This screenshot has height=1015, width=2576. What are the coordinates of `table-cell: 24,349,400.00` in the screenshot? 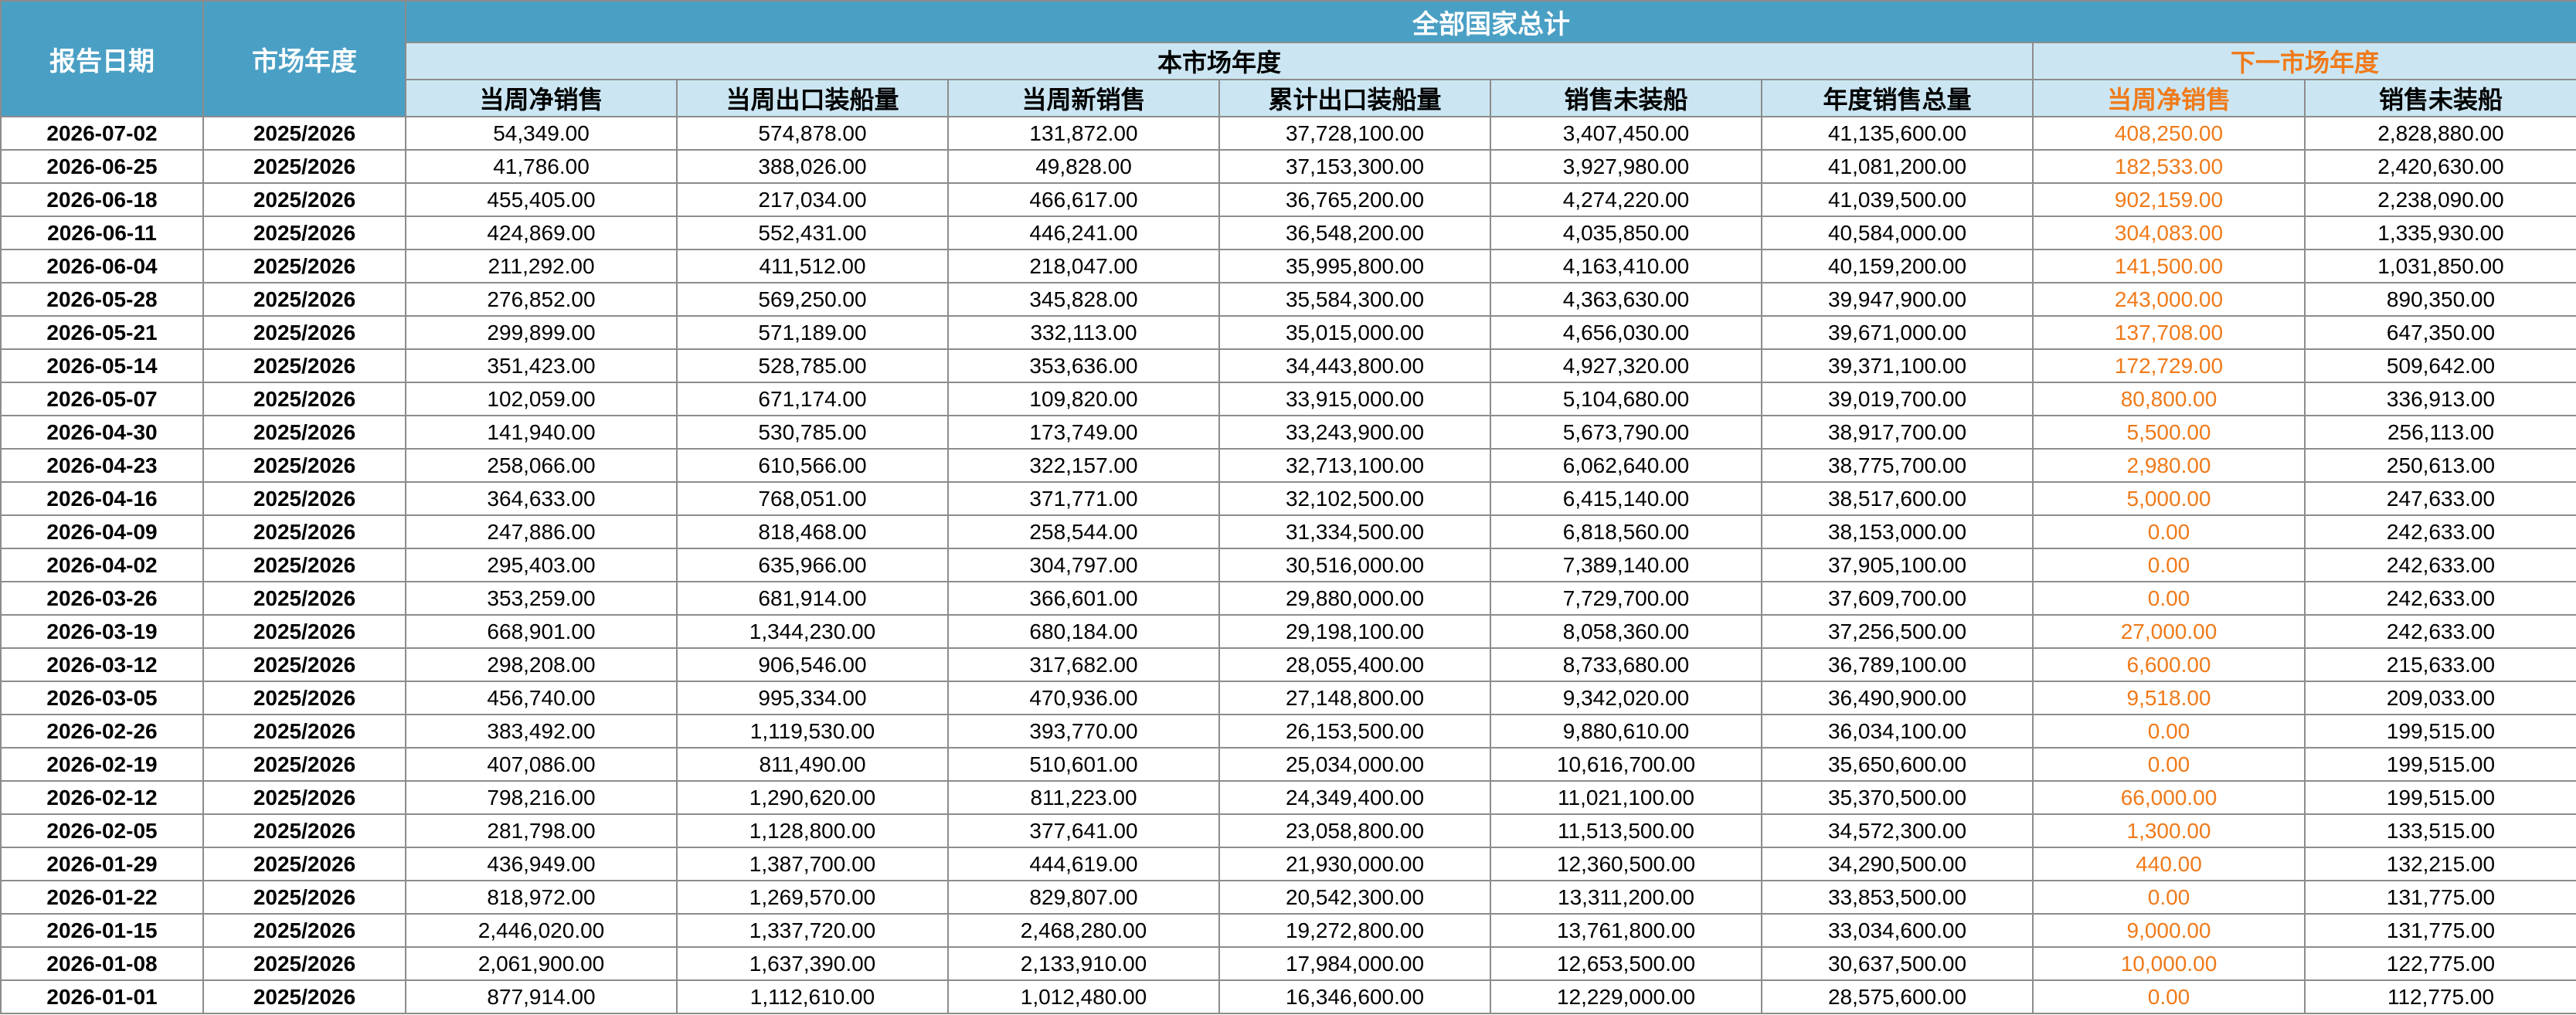 It's located at (1354, 797).